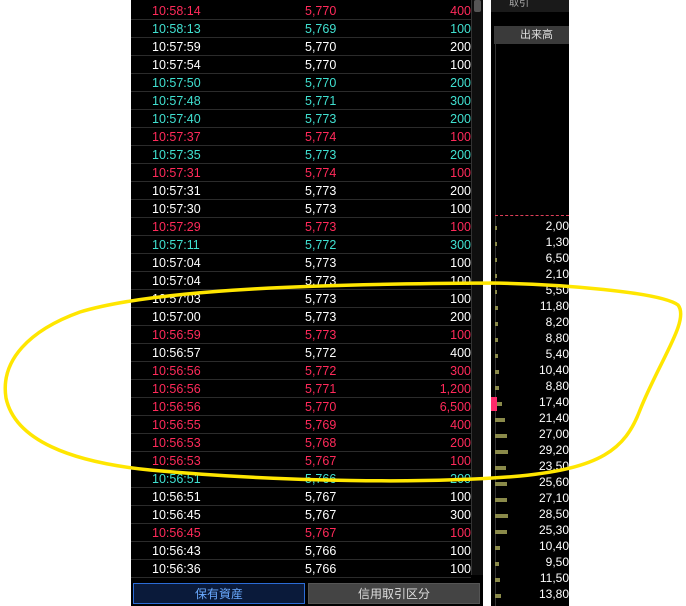 The height and width of the screenshot is (606, 686). Describe the element at coordinates (530, 562) in the screenshot. I see `volume-row: 9,50` at that location.